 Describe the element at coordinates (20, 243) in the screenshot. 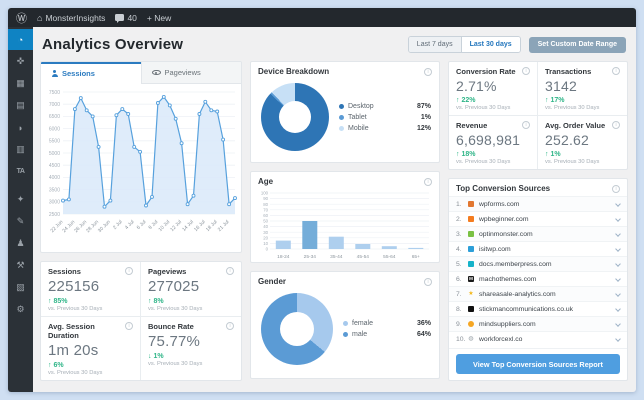

I see `sidebar-item-users: ♟` at that location.